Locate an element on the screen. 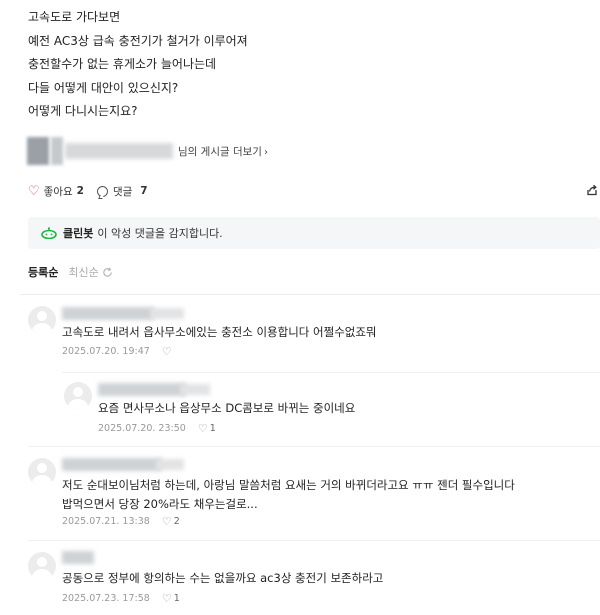 This screenshot has width=600, height=615. cleanbot-name: 클린봇 is located at coordinates (78, 233).